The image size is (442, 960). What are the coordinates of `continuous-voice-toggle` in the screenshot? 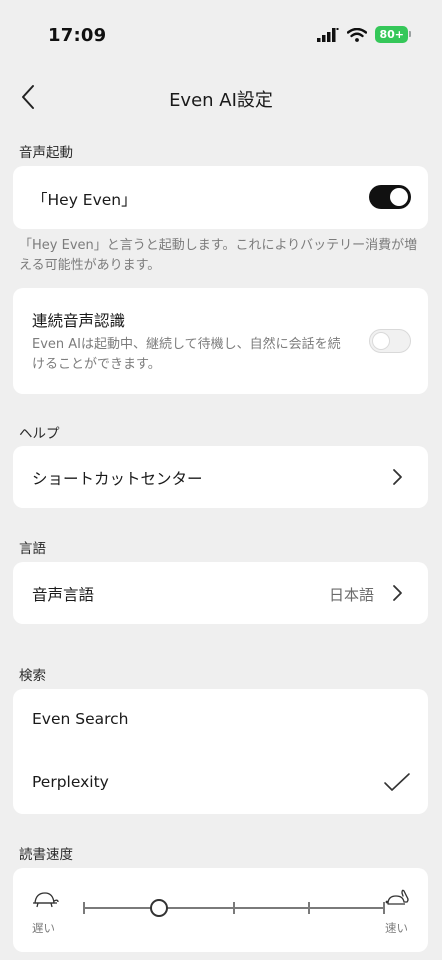 It's located at (390, 341).